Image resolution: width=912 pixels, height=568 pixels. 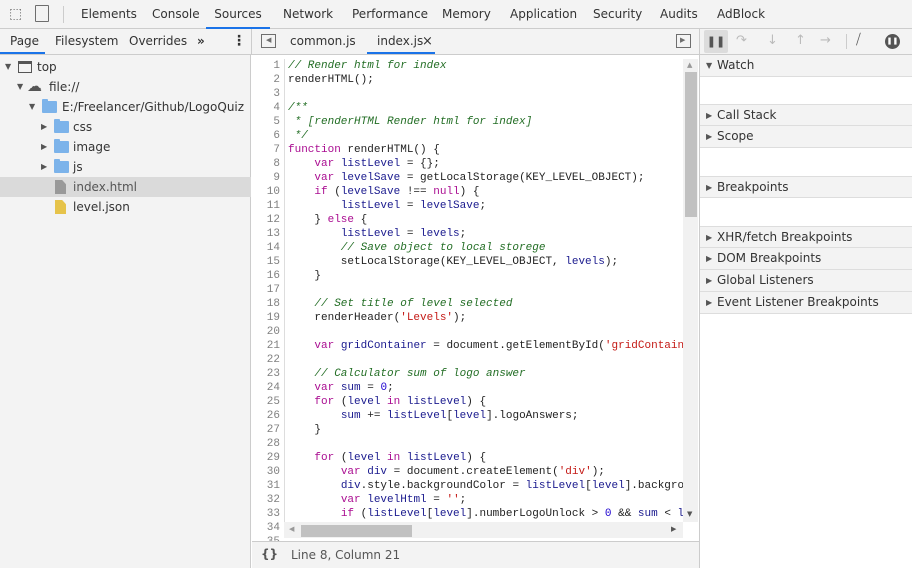 I want to click on close-tab-icon: ×, so click(x=427, y=41).